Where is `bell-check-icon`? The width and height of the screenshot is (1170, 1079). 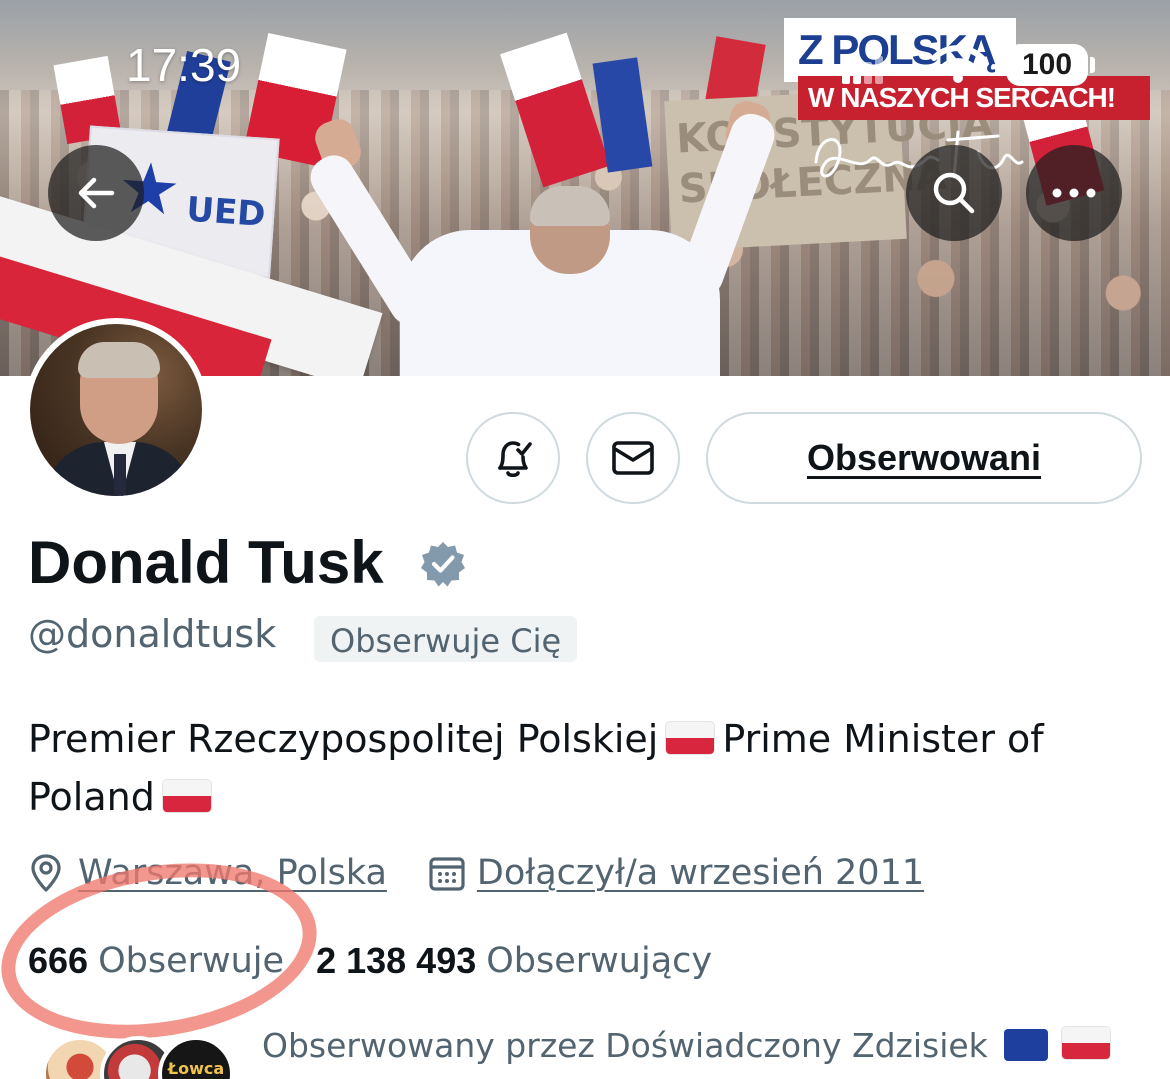
bell-check-icon is located at coordinates (515, 459).